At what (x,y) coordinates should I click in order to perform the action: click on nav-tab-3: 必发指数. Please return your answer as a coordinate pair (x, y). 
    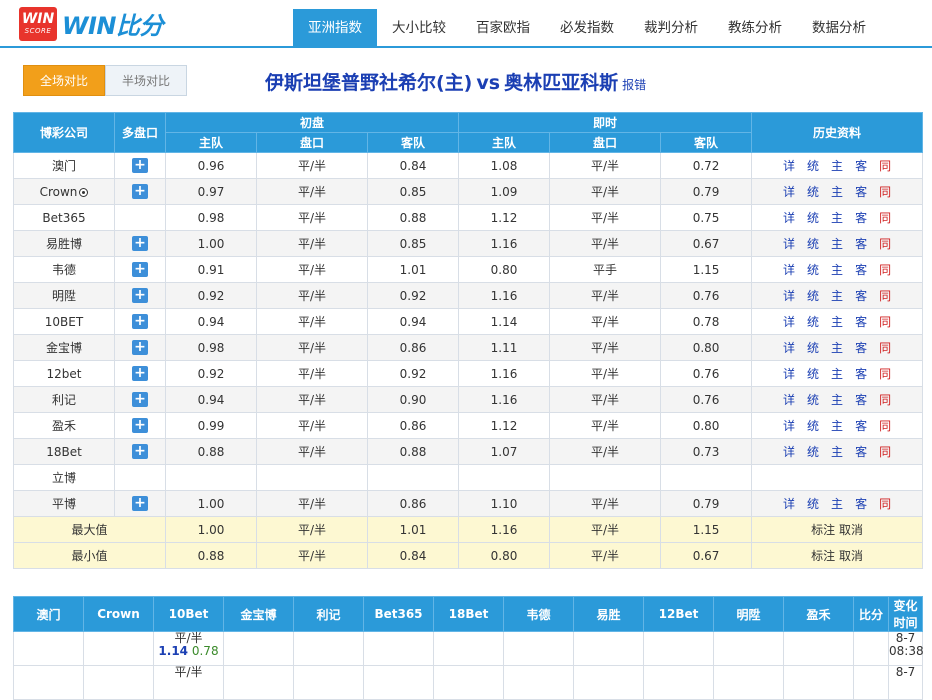
    Looking at the image, I should click on (587, 28).